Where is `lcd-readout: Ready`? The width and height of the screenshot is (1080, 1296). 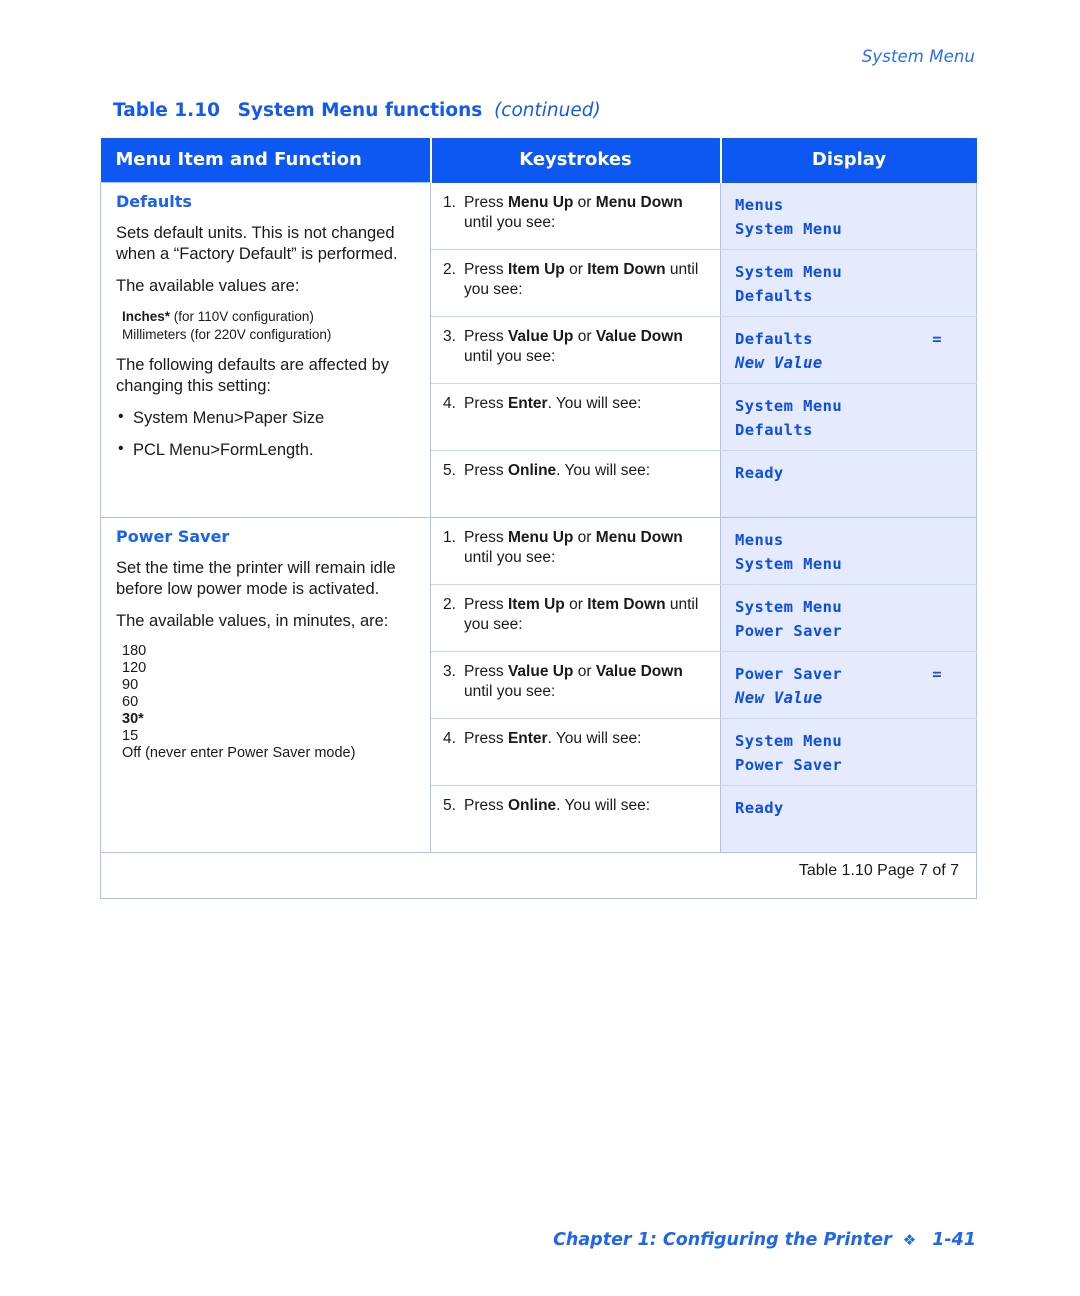
lcd-readout: Ready is located at coordinates (850, 485).